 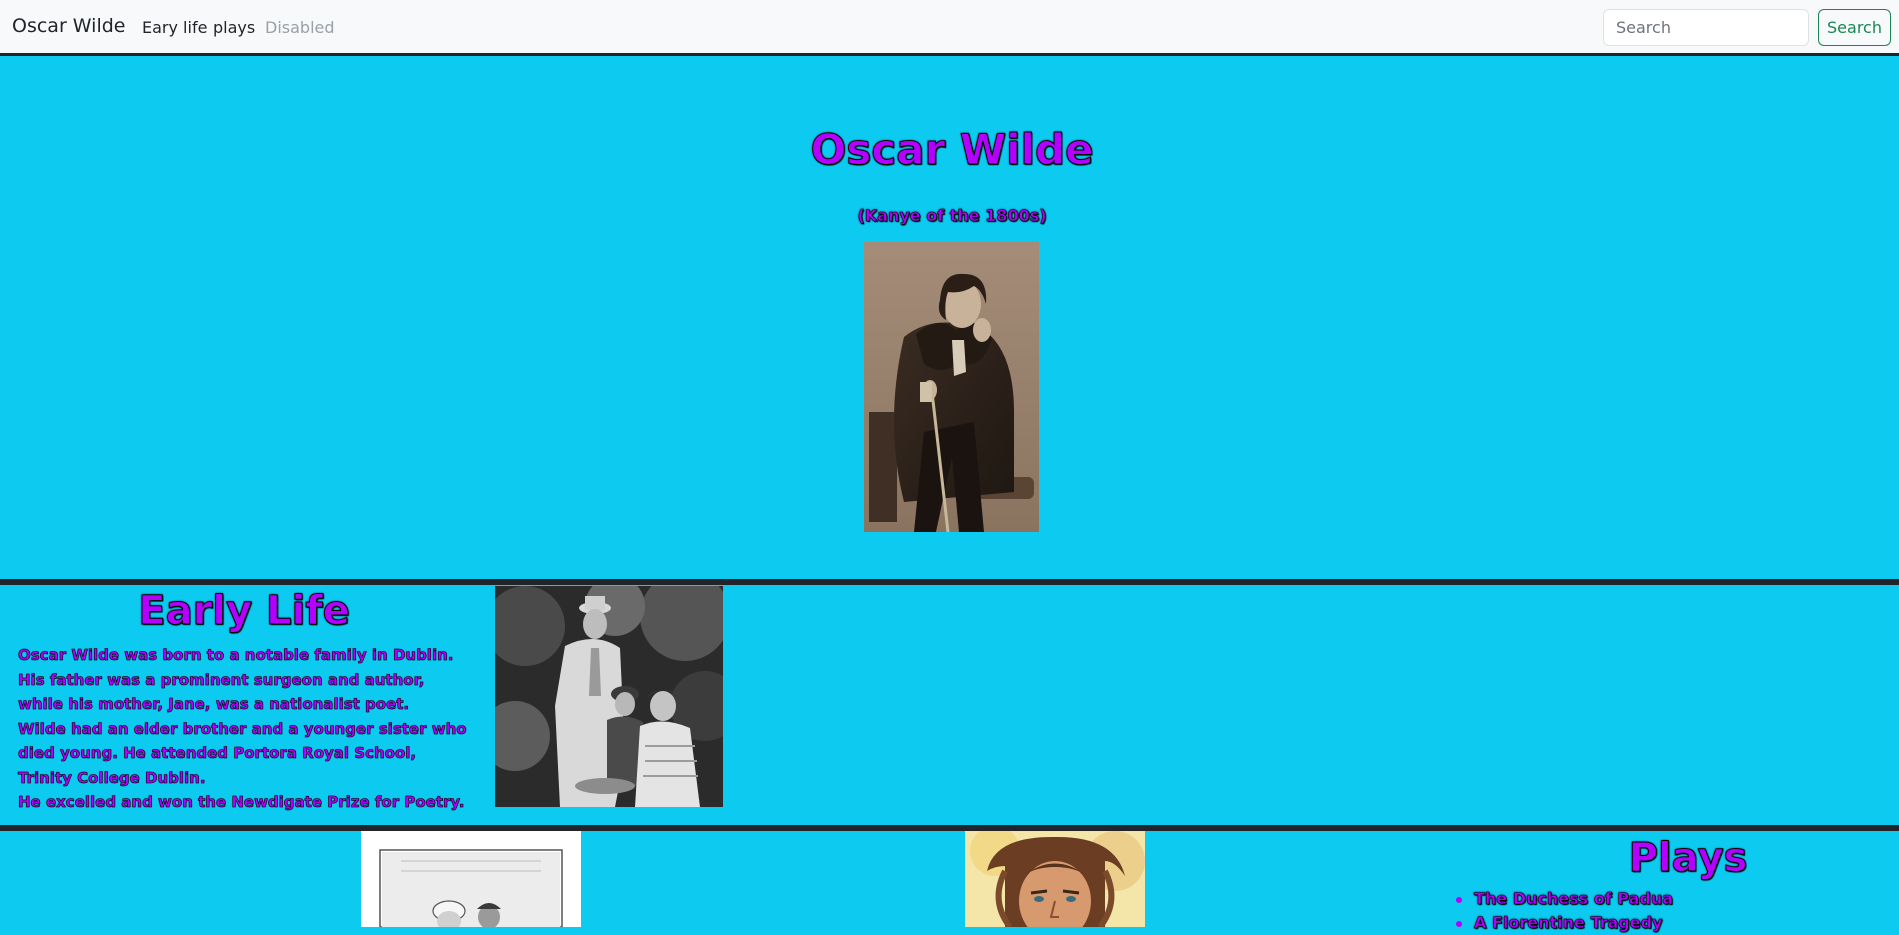 I want to click on portrait-photo, so click(x=951, y=387).